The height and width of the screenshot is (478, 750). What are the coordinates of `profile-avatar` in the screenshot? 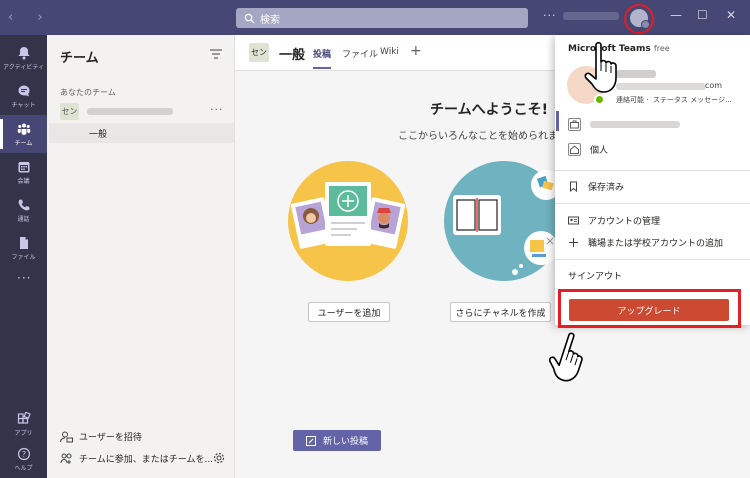 It's located at (640, 19).